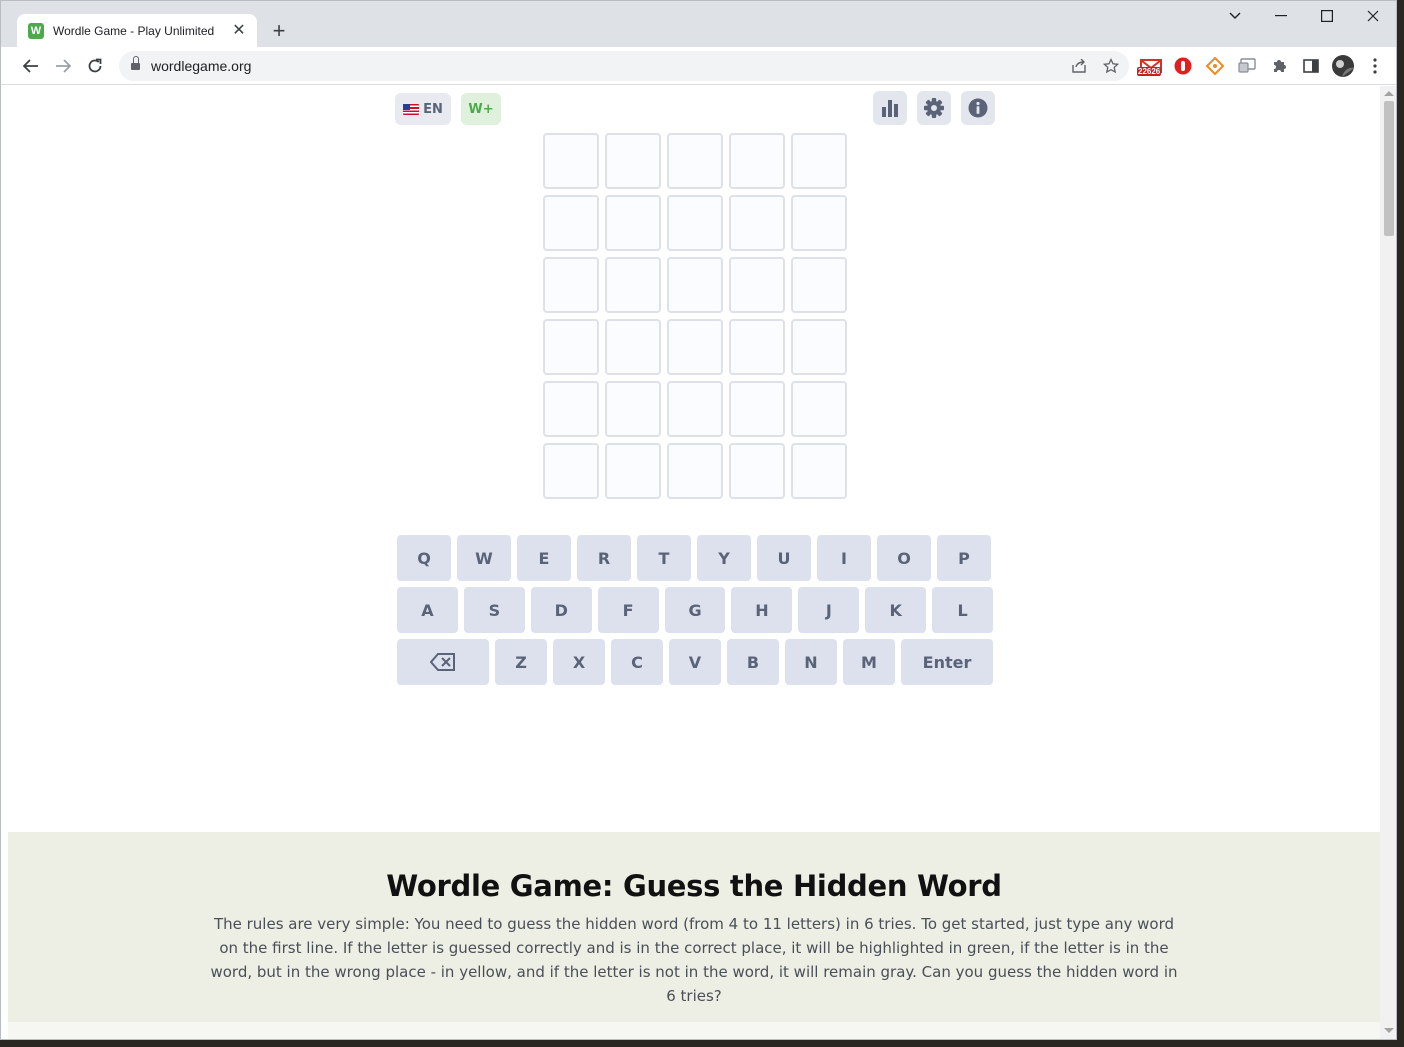 This screenshot has width=1404, height=1047. I want to click on key-w: W, so click(484, 558).